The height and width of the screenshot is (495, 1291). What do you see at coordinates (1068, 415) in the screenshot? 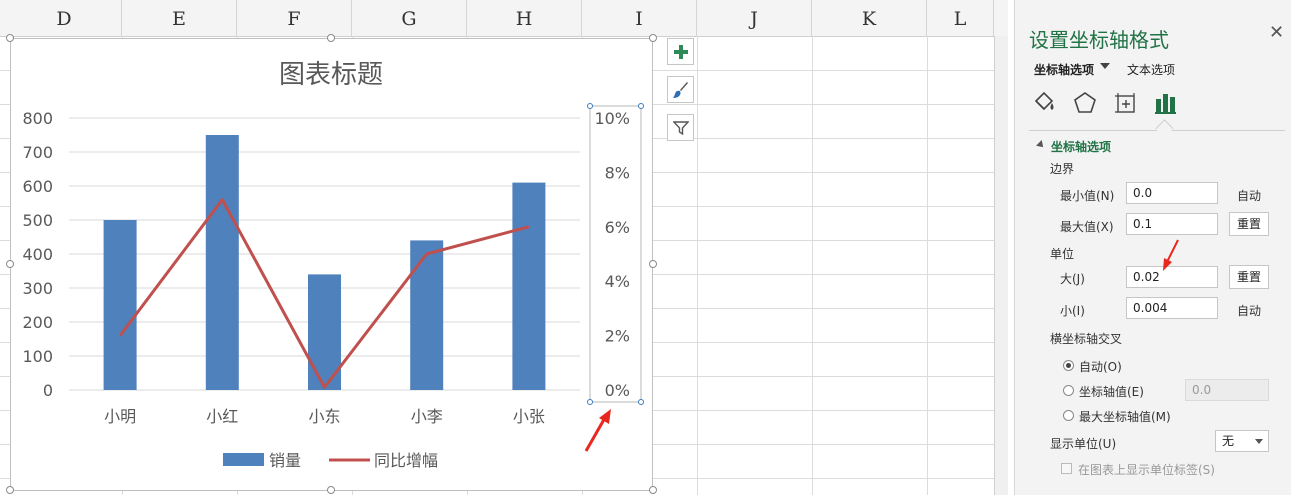
I see `radio-max-axis-value` at bounding box center [1068, 415].